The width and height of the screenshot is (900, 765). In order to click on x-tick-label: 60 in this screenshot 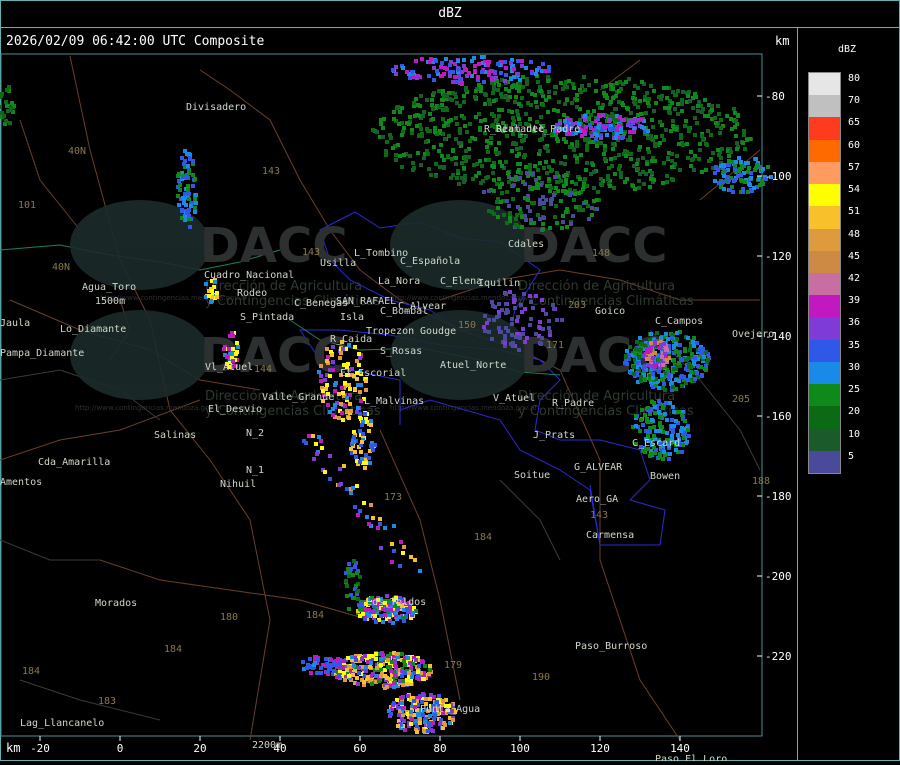, I will do `click(359, 748)`.